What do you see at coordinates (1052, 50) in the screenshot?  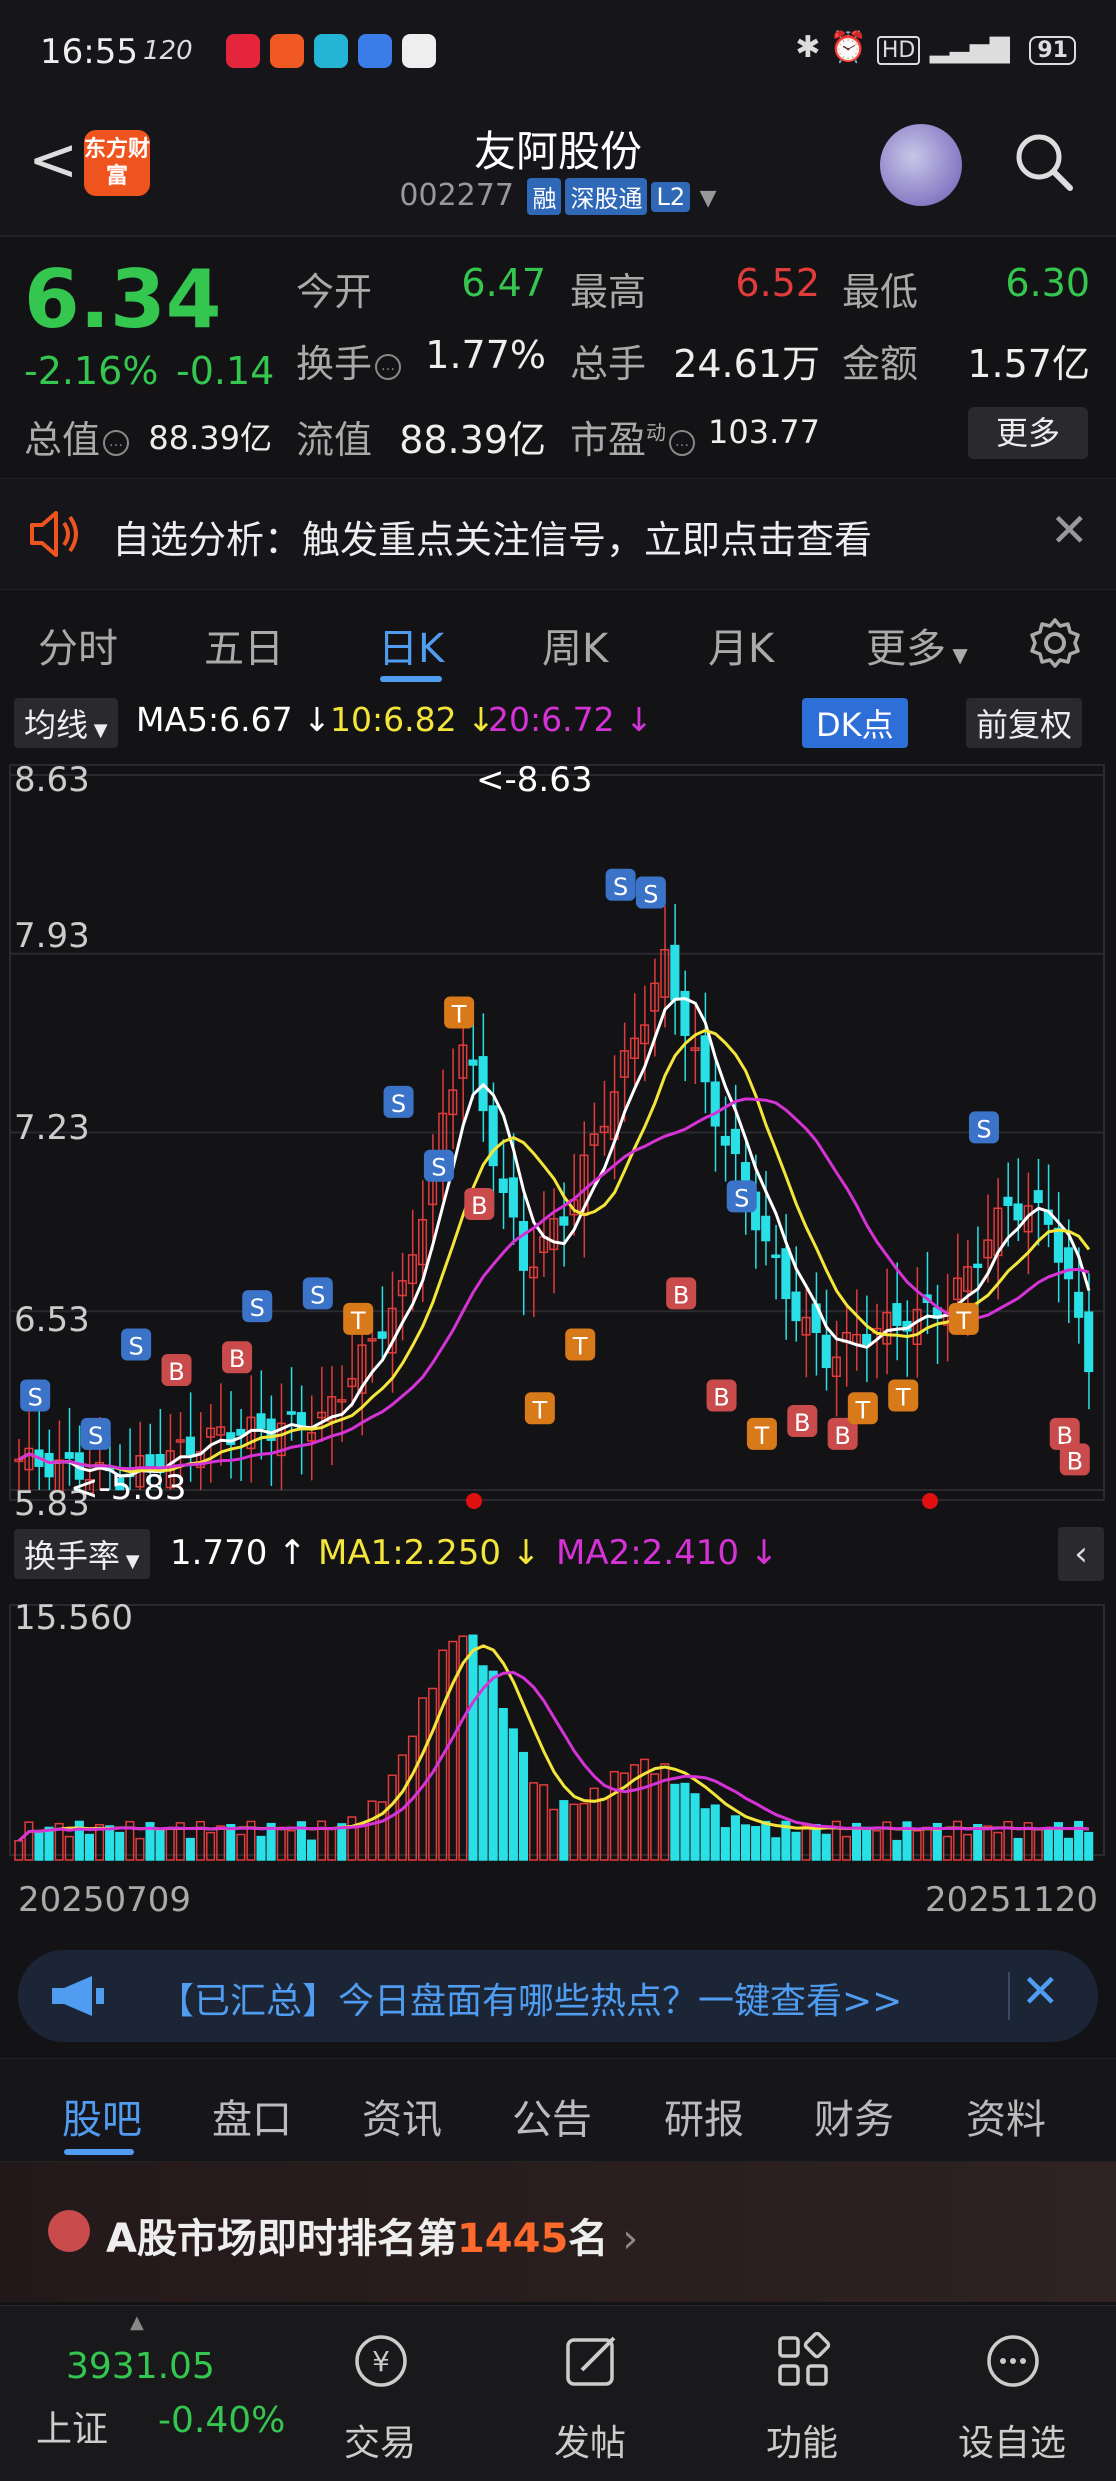 I see `battery-icon: 91` at bounding box center [1052, 50].